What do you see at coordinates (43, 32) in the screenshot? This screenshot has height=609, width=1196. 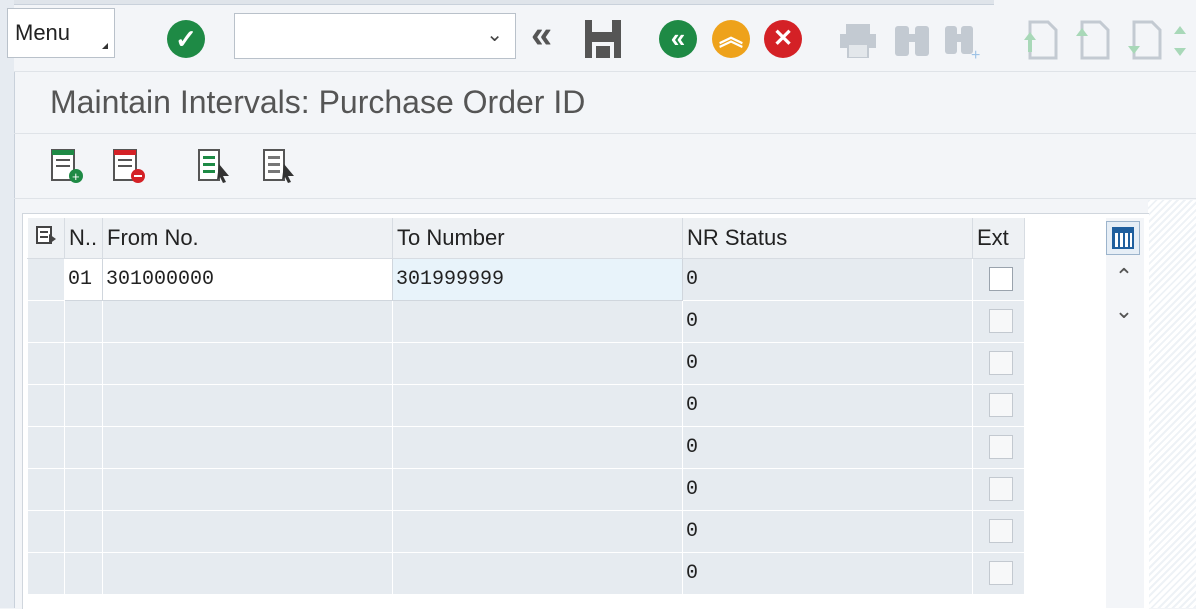 I see `menu-label: Menu` at bounding box center [43, 32].